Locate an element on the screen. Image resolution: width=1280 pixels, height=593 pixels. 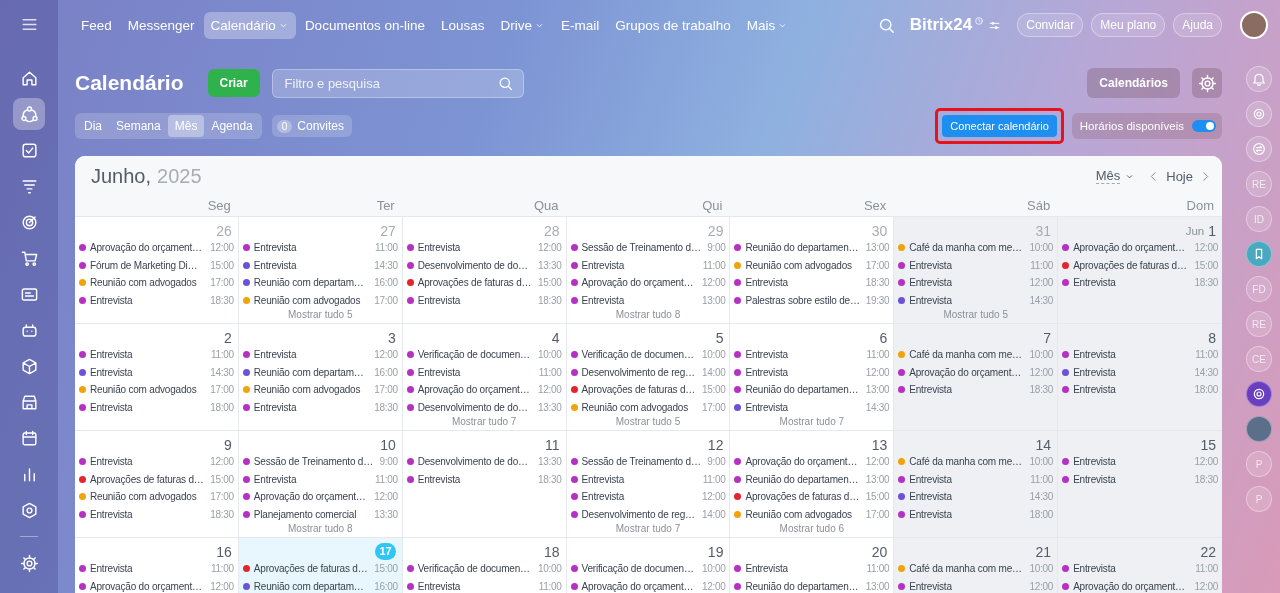
today-button: Hoje is located at coordinates (1179, 176).